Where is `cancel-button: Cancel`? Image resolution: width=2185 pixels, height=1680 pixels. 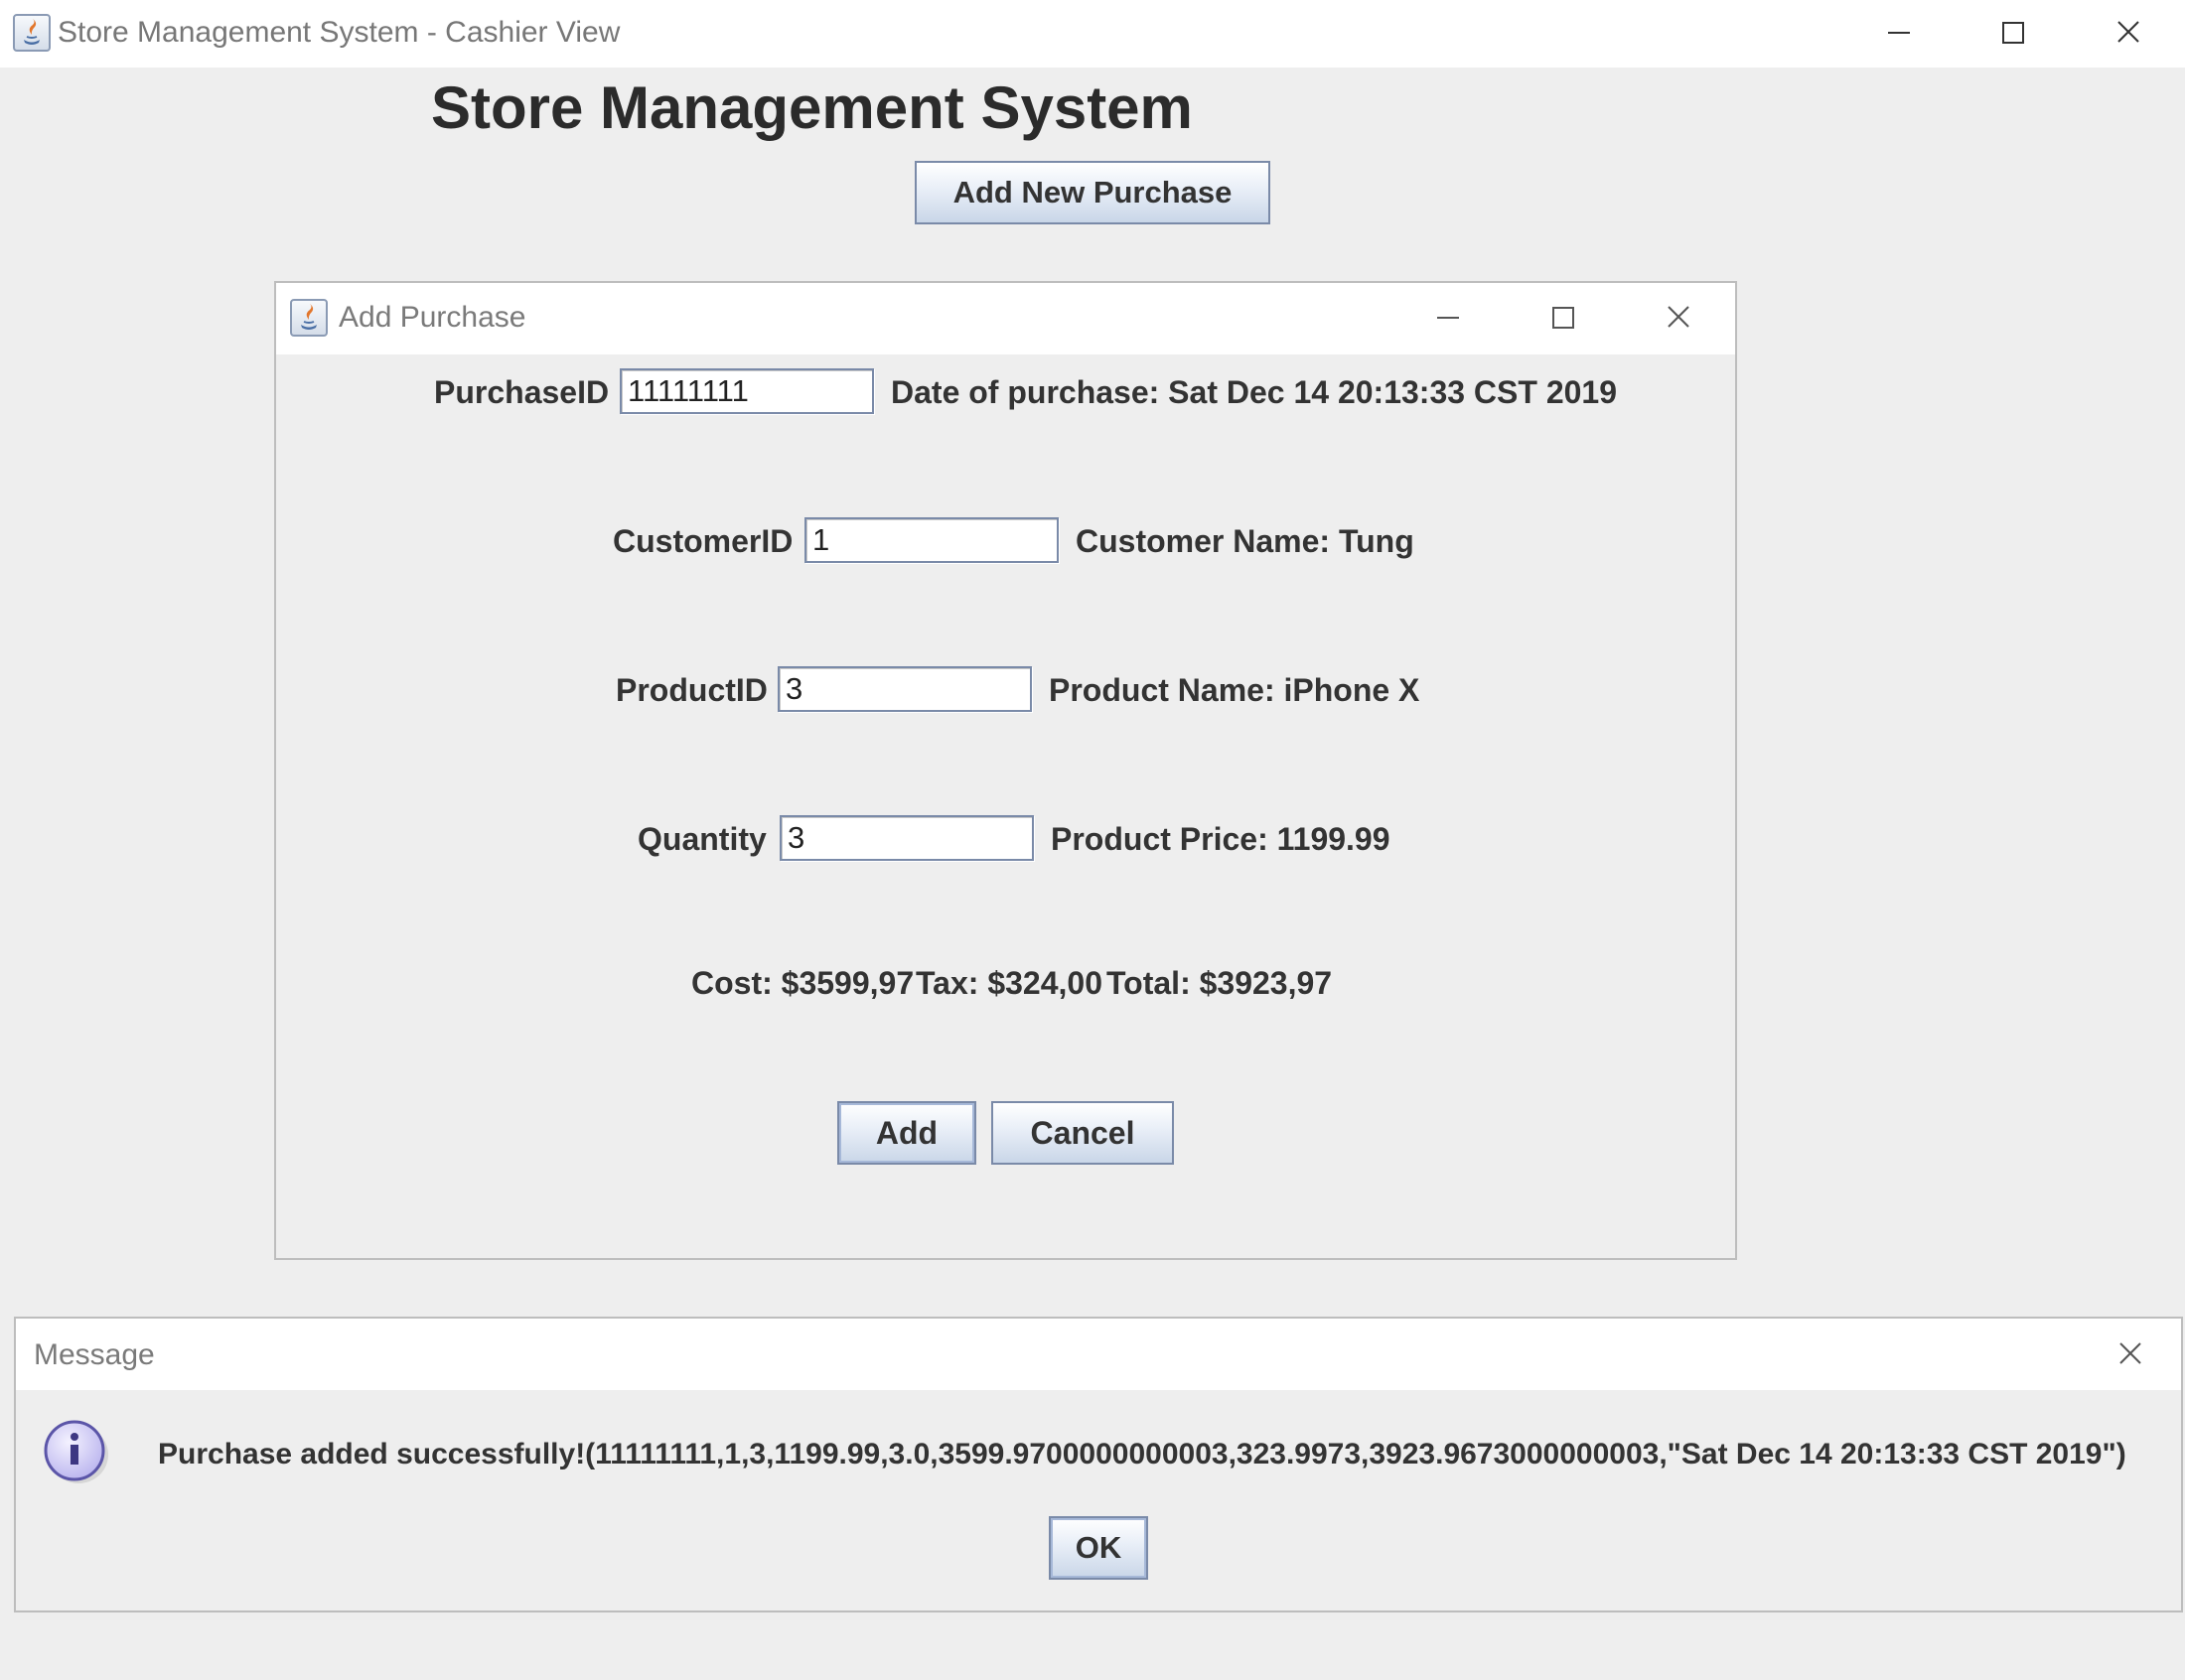
cancel-button: Cancel is located at coordinates (1082, 1133).